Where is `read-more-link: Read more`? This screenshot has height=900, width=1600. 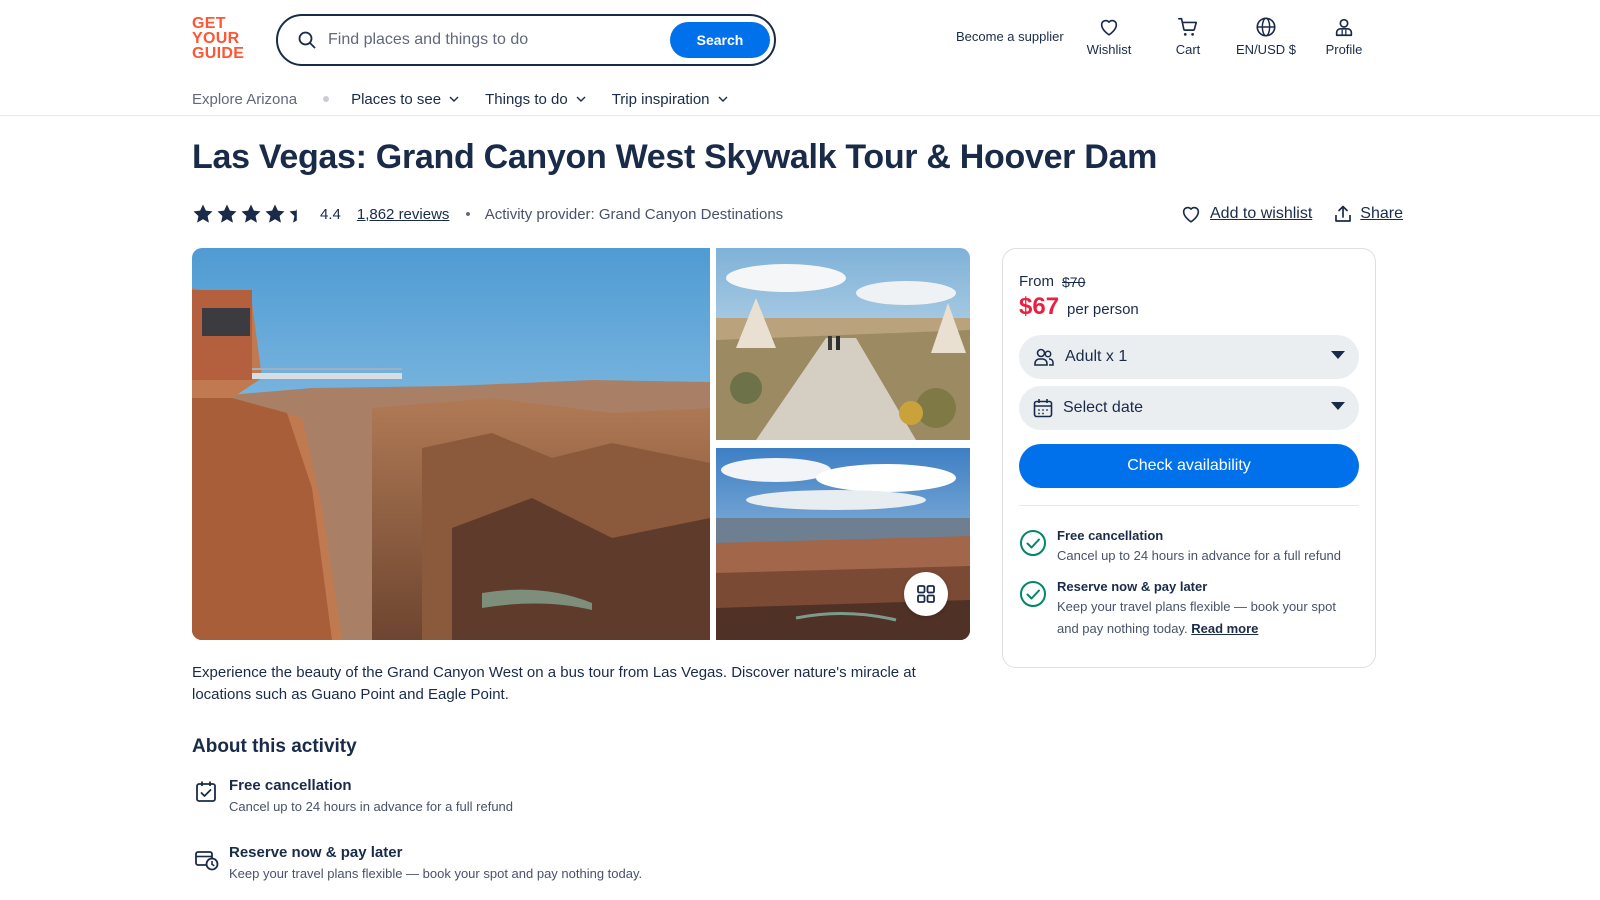 read-more-link: Read more is located at coordinates (1224, 628).